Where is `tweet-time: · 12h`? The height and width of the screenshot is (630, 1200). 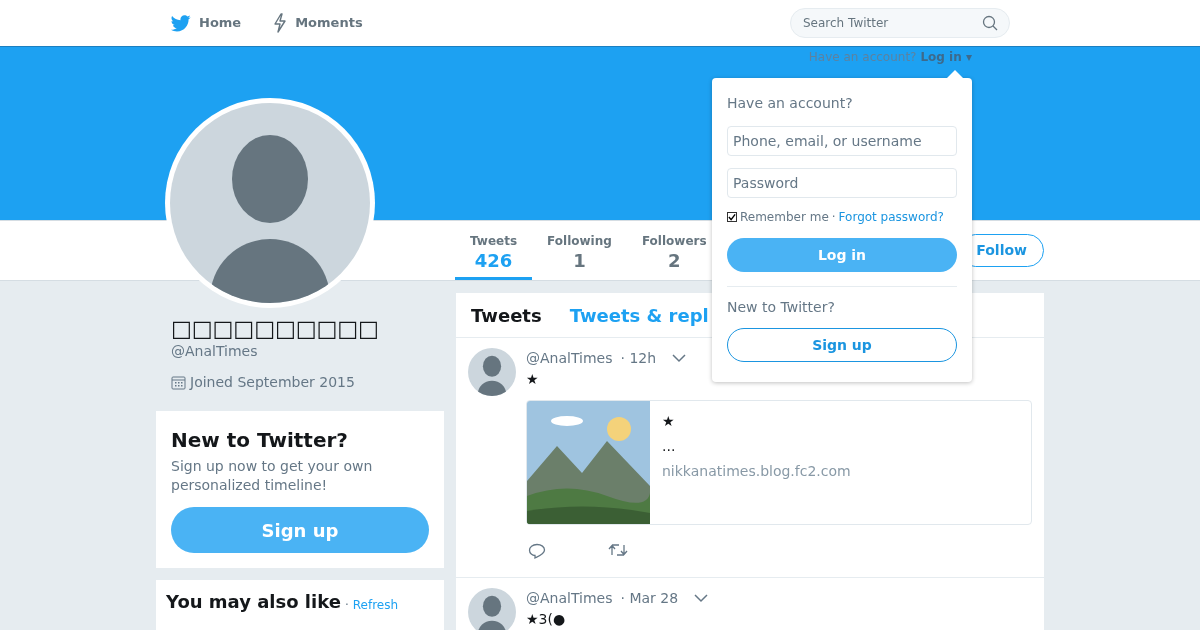 tweet-time: · 12h is located at coordinates (638, 358).